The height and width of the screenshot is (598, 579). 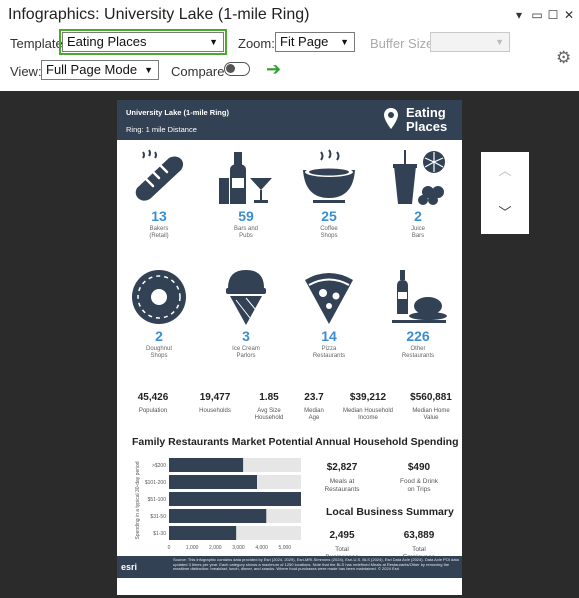 I want to click on buffer-size-label: Buffer Size:, so click(x=403, y=43).